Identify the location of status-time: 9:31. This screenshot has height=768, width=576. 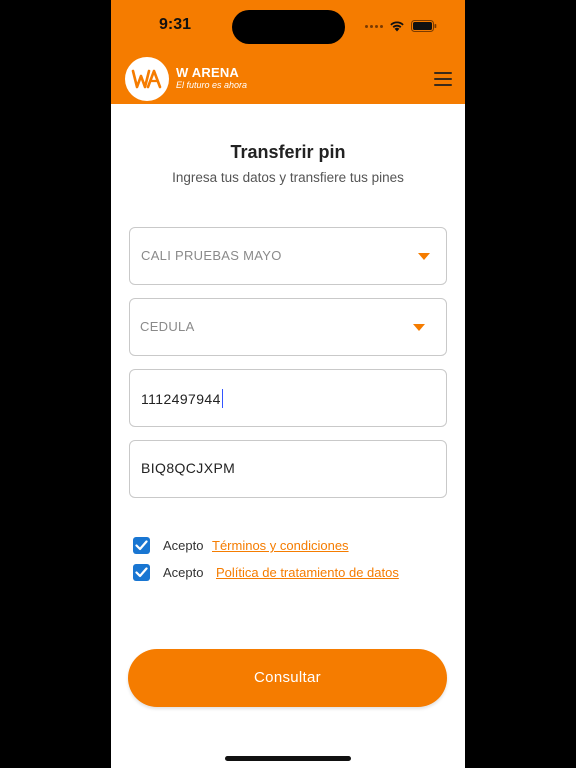
(175, 24).